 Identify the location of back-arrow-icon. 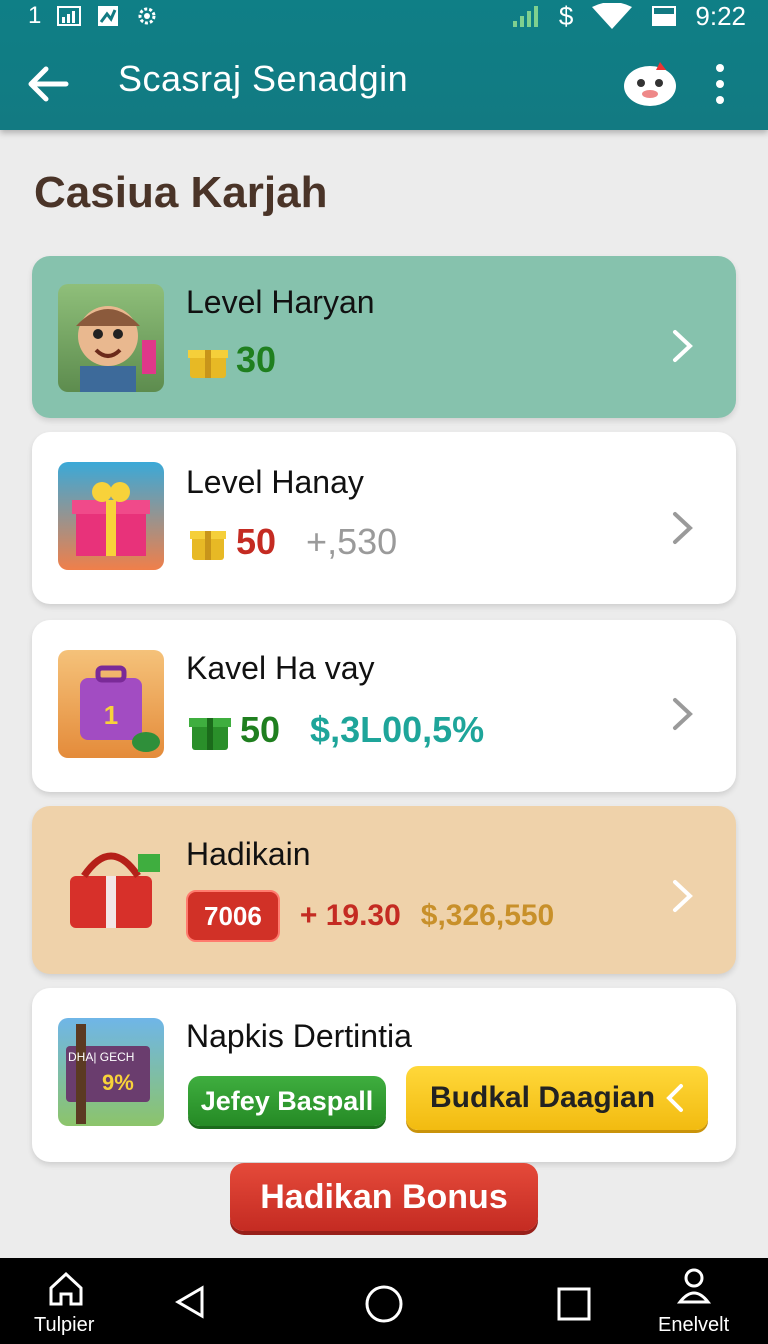
(48, 84).